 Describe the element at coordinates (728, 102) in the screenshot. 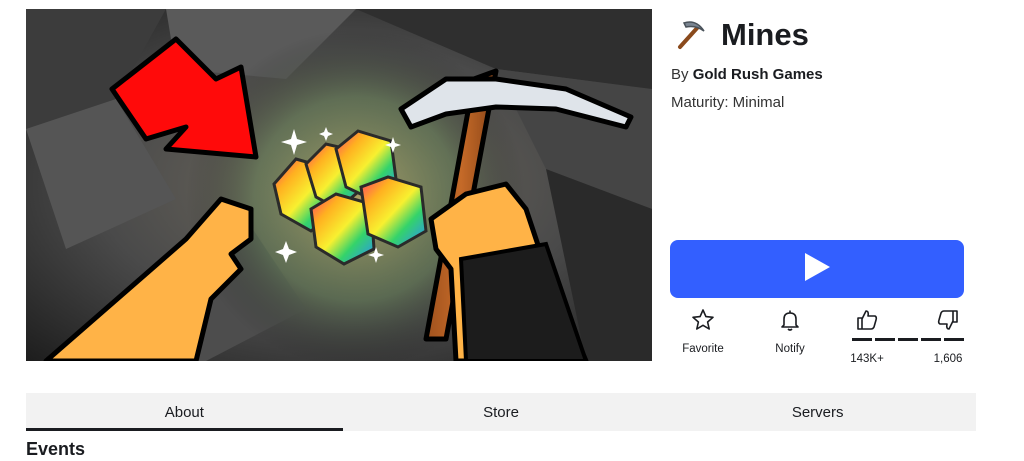

I see `maturity-rating: Maturity: Minimal` at that location.